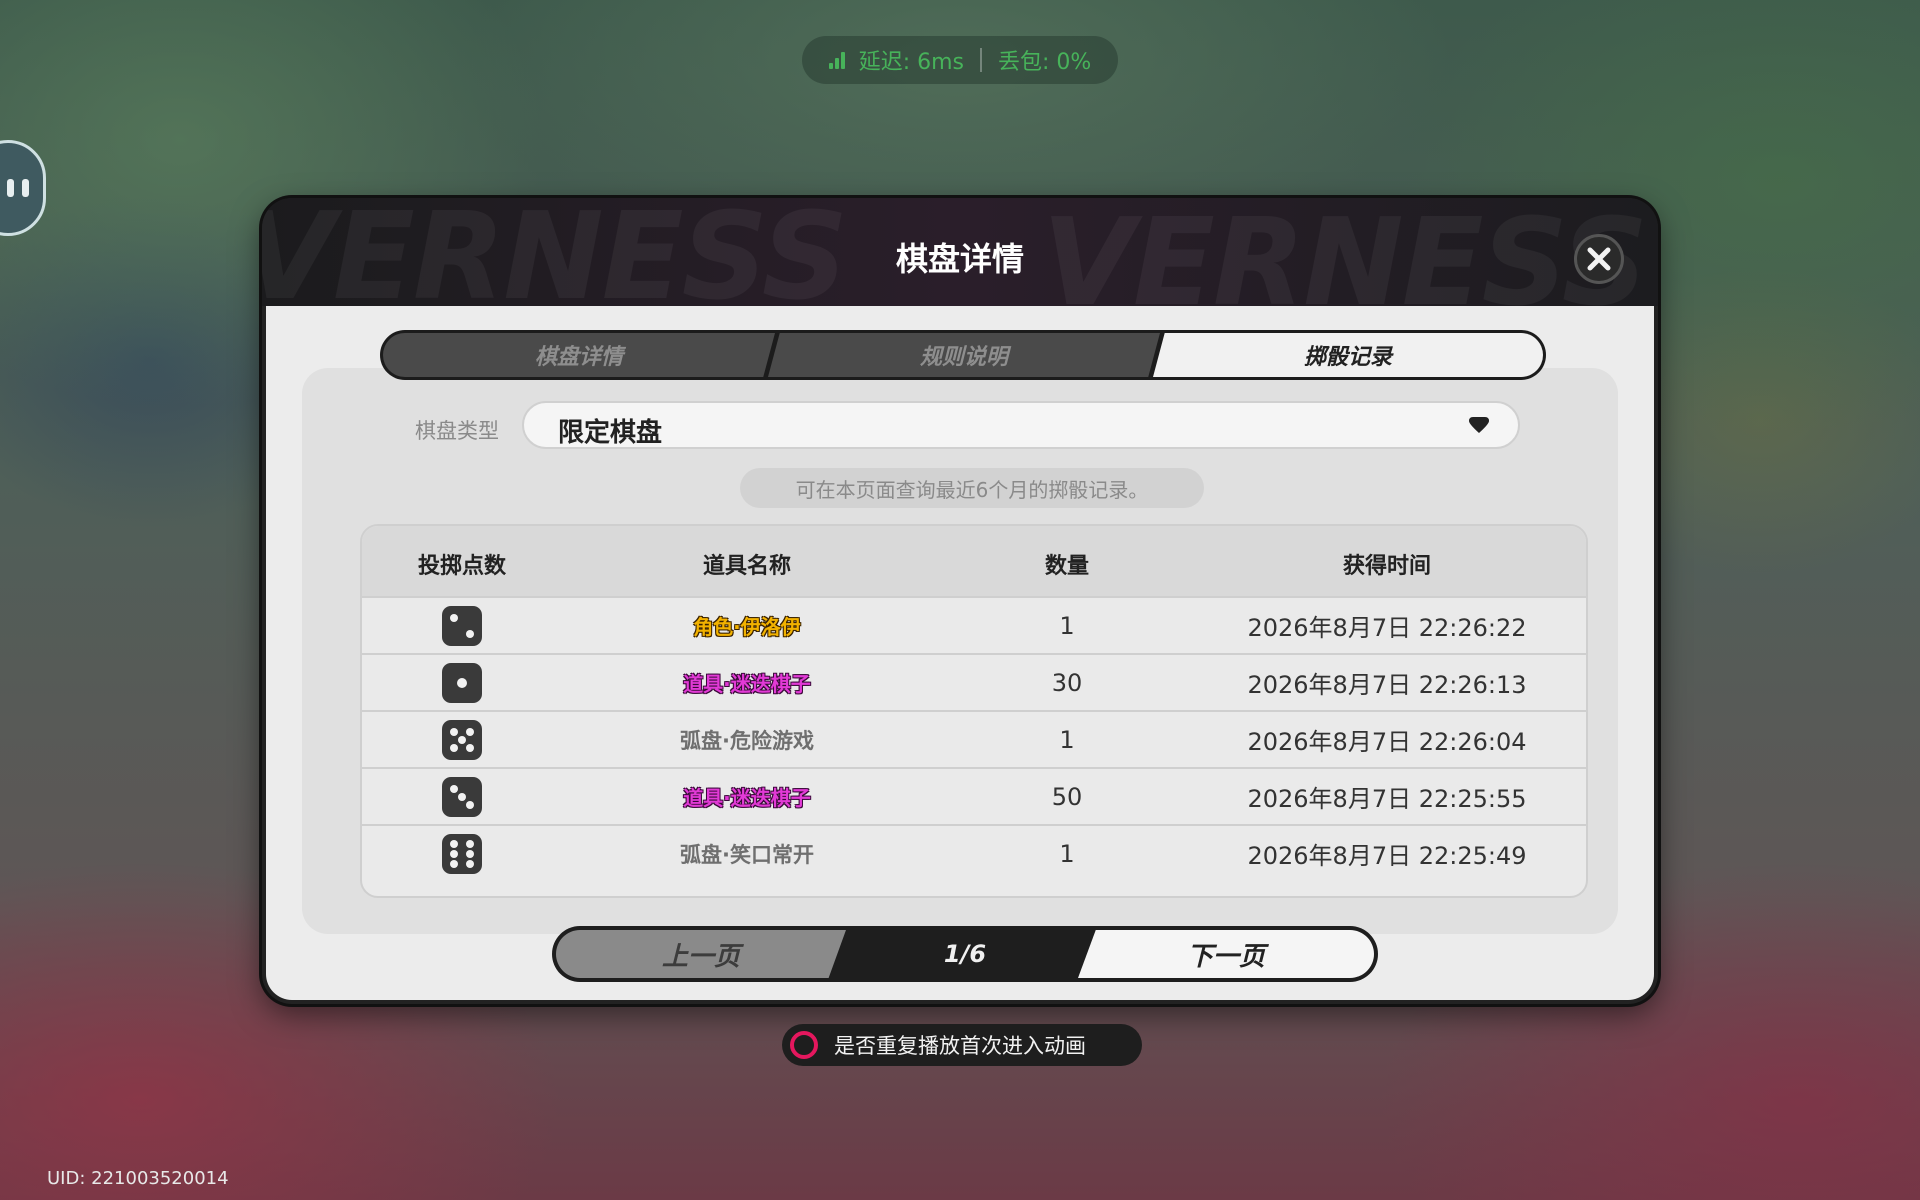 This screenshot has height=1200, width=1920. What do you see at coordinates (836, 60) in the screenshot?
I see `signal-icon` at bounding box center [836, 60].